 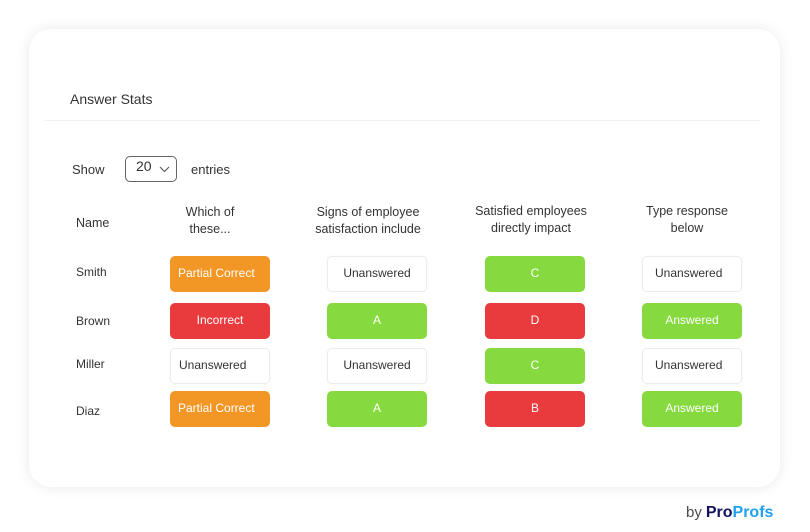 I want to click on respondent-name: Brown, so click(x=93, y=321).